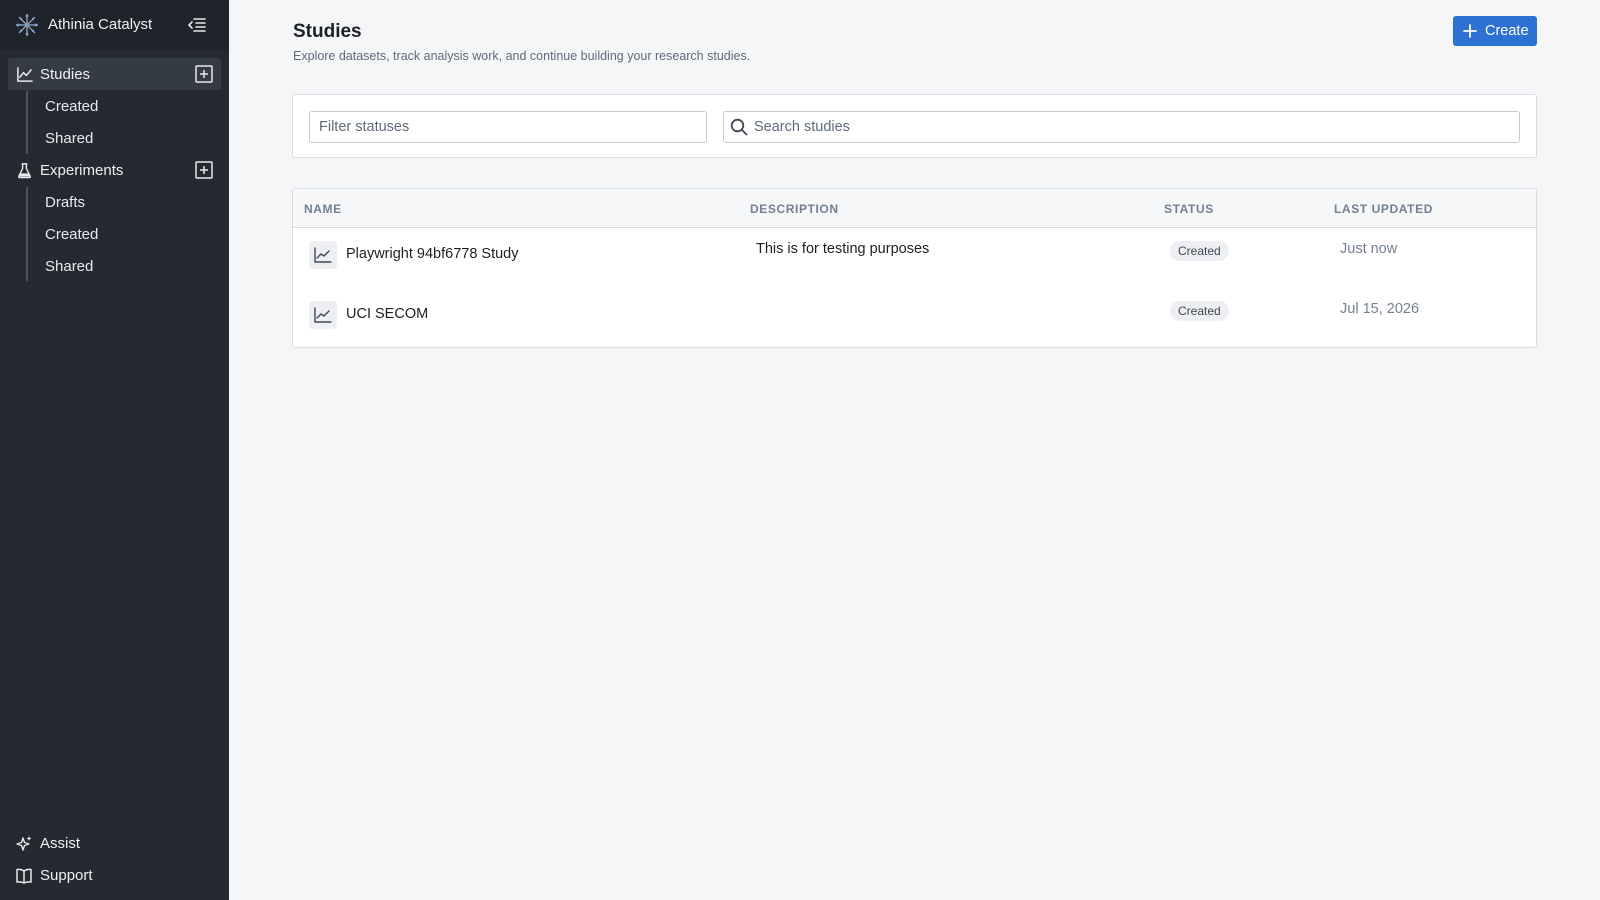 This screenshot has width=1600, height=900. I want to click on study-description: This is for testing purposes, so click(843, 249).